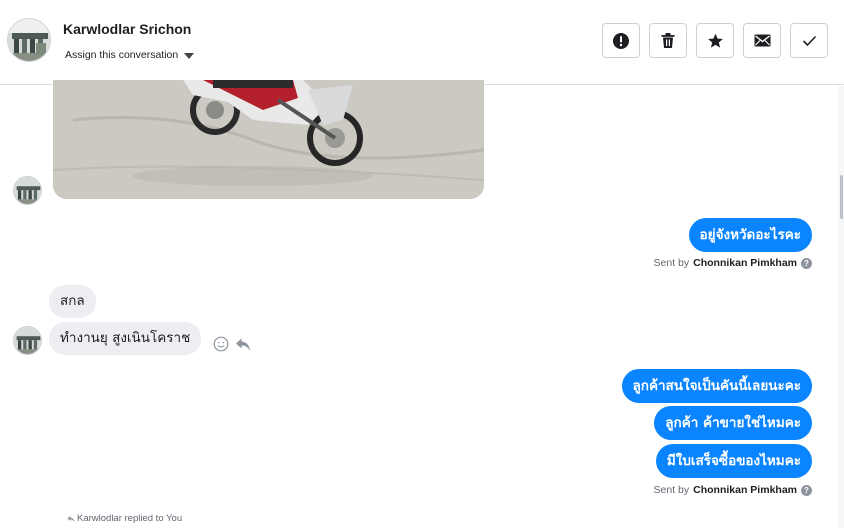 The height and width of the screenshot is (528, 844). What do you see at coordinates (841, 307) in the screenshot?
I see `scrollbar-track` at bounding box center [841, 307].